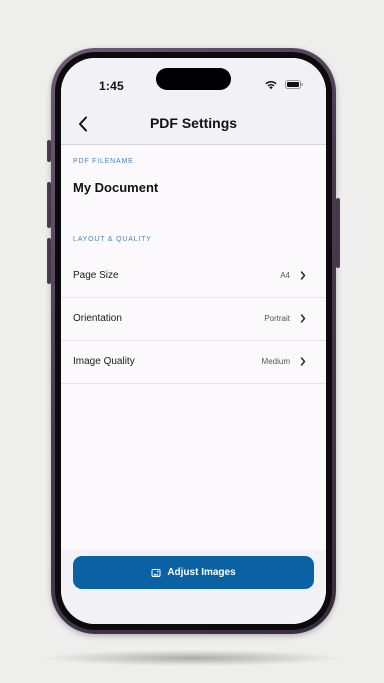  Describe the element at coordinates (193, 319) in the screenshot. I see `setting-row-orientation: Orientation Portrait` at that location.